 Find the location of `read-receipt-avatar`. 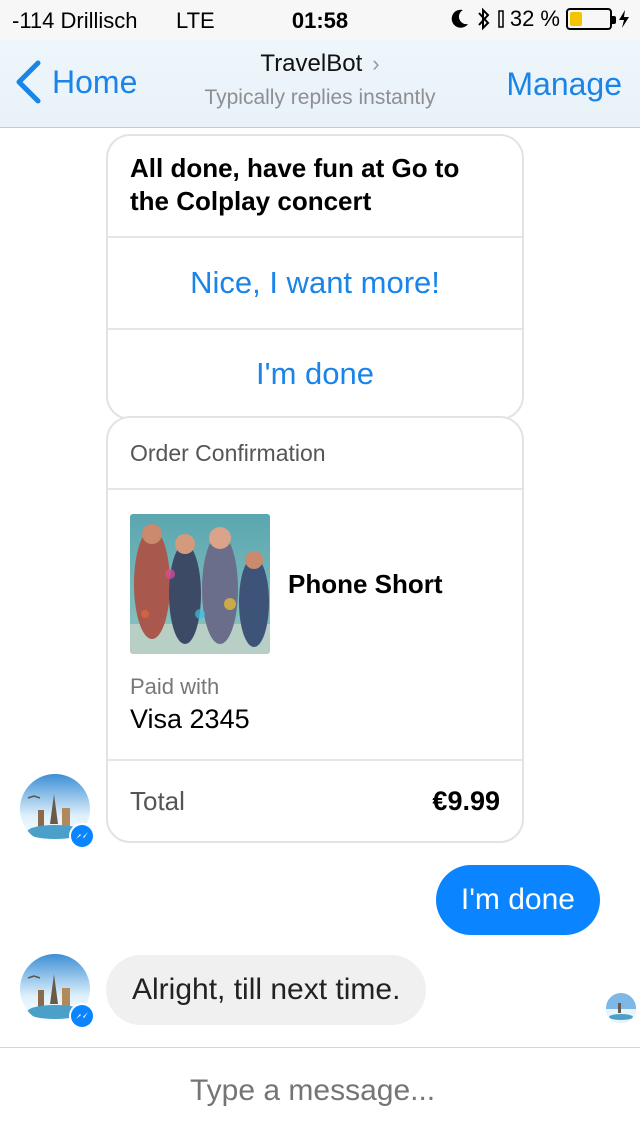

read-receipt-avatar is located at coordinates (621, 1008).